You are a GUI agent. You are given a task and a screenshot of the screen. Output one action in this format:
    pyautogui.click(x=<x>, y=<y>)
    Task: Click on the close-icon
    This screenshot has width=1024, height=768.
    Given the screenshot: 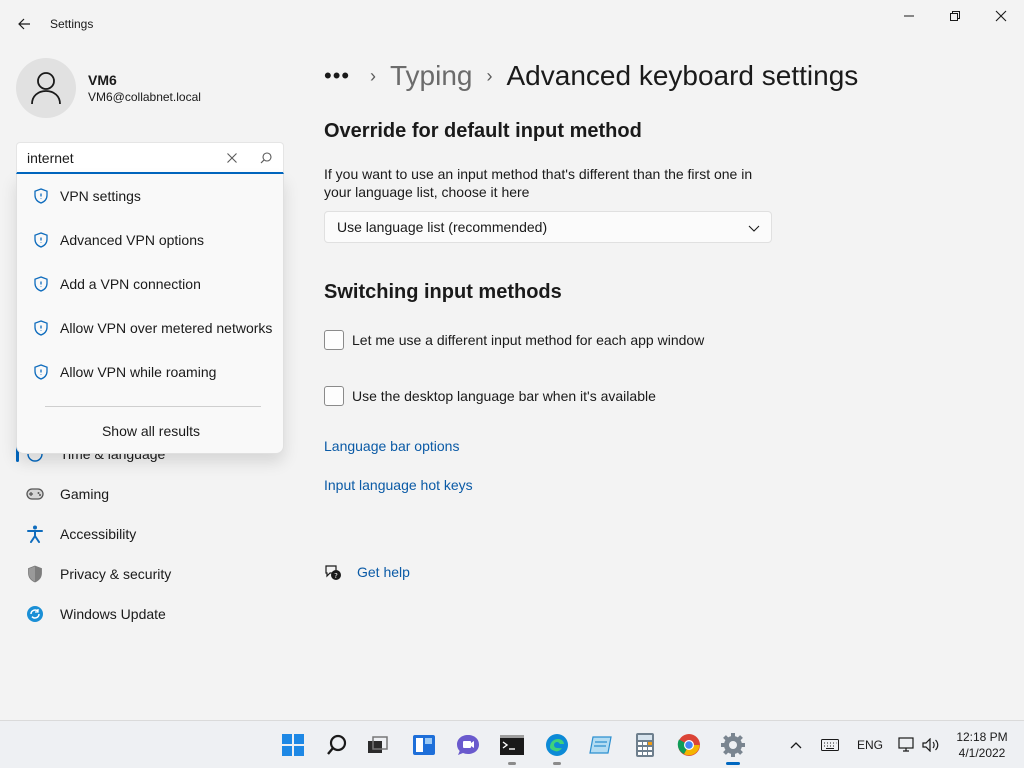 What is the action you would take?
    pyautogui.click(x=232, y=158)
    